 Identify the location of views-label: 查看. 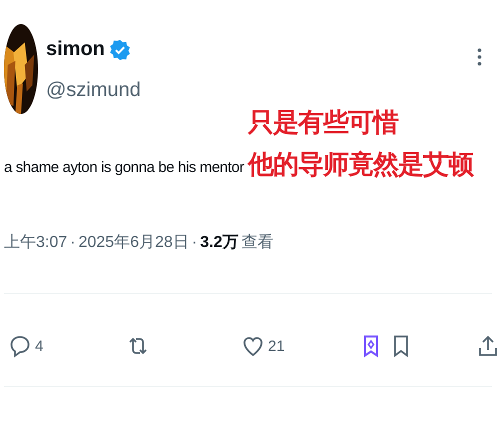
(257, 242).